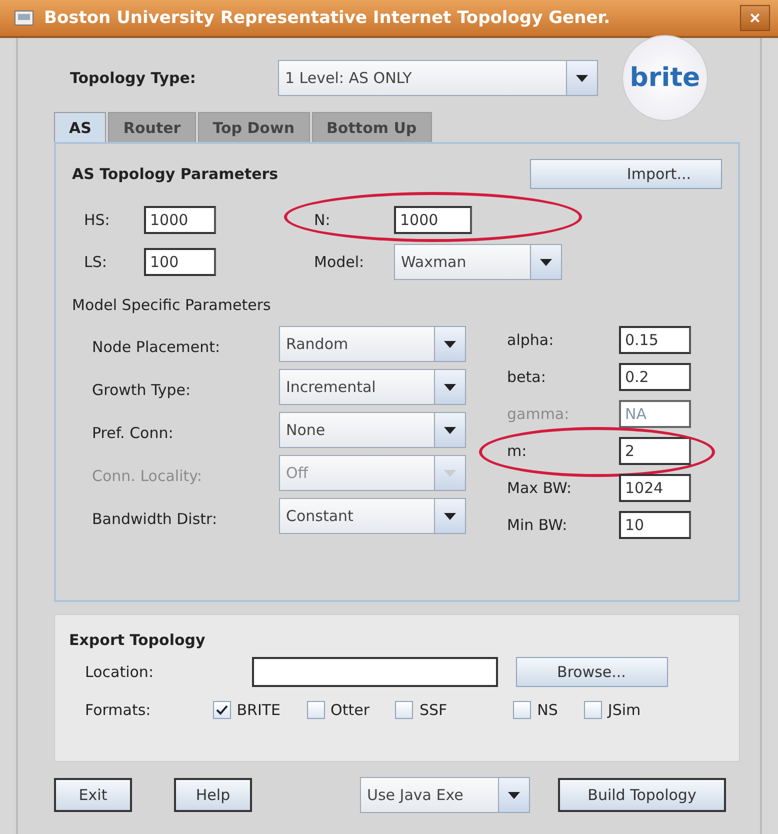 This screenshot has height=834, width=778. Describe the element at coordinates (93, 795) in the screenshot. I see `exit-button: Exit` at that location.